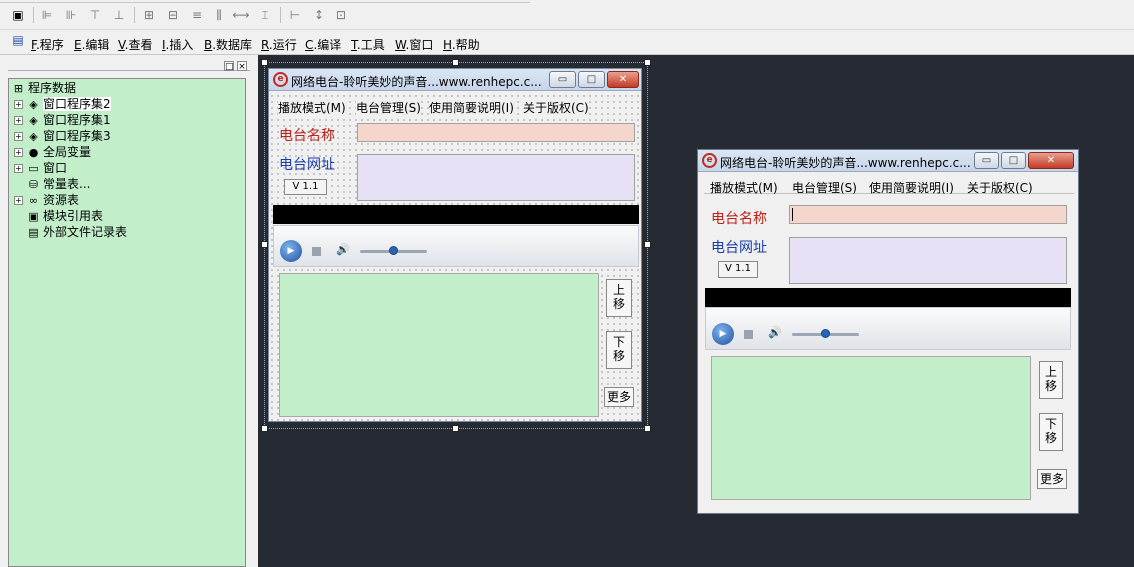  What do you see at coordinates (135, 44) in the screenshot?
I see `menu-view: V.查看` at bounding box center [135, 44].